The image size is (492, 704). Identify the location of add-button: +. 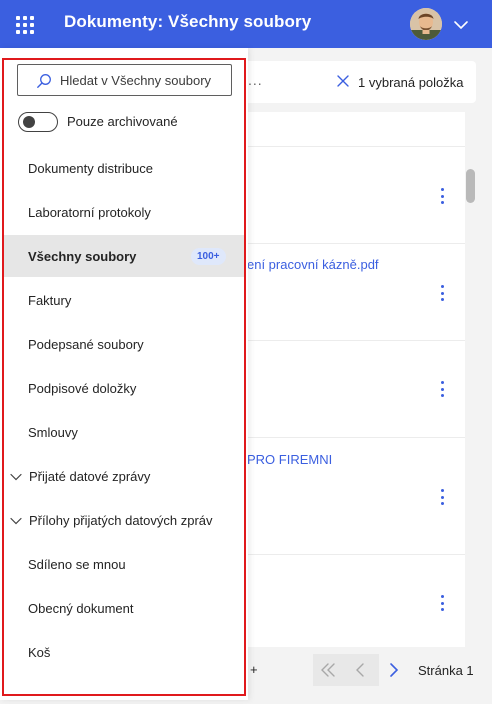
(254, 669).